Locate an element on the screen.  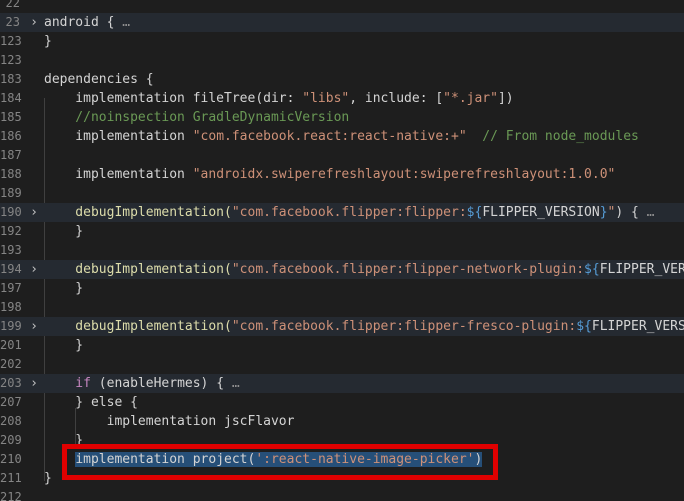
code-line: 193 is located at coordinates (342, 250).